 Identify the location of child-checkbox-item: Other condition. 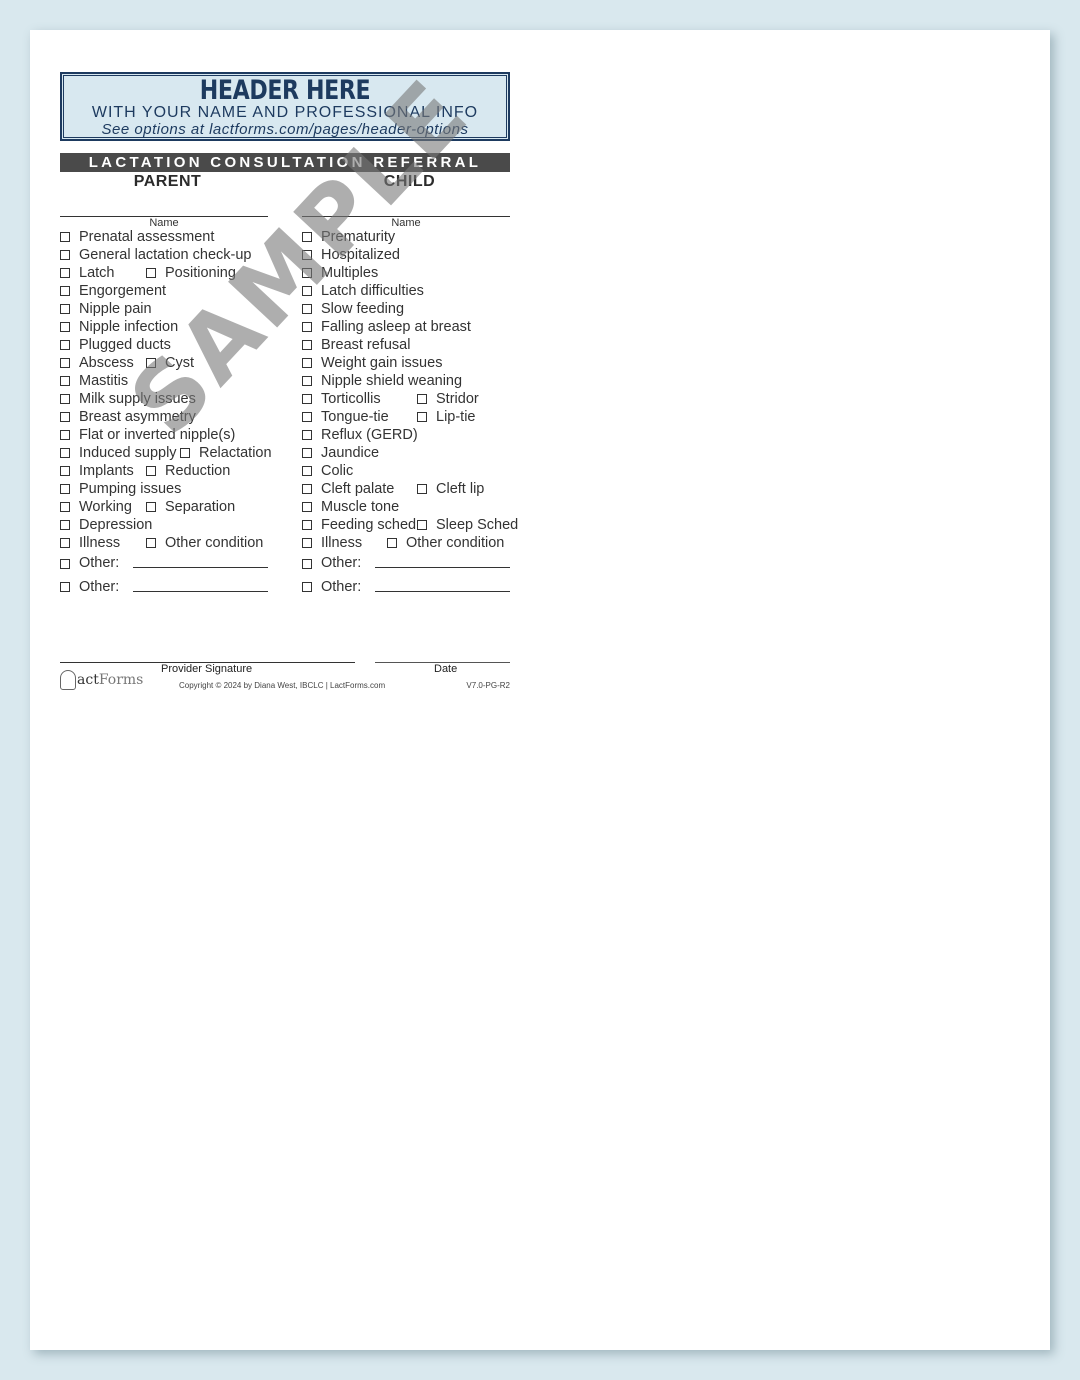
(445, 543).